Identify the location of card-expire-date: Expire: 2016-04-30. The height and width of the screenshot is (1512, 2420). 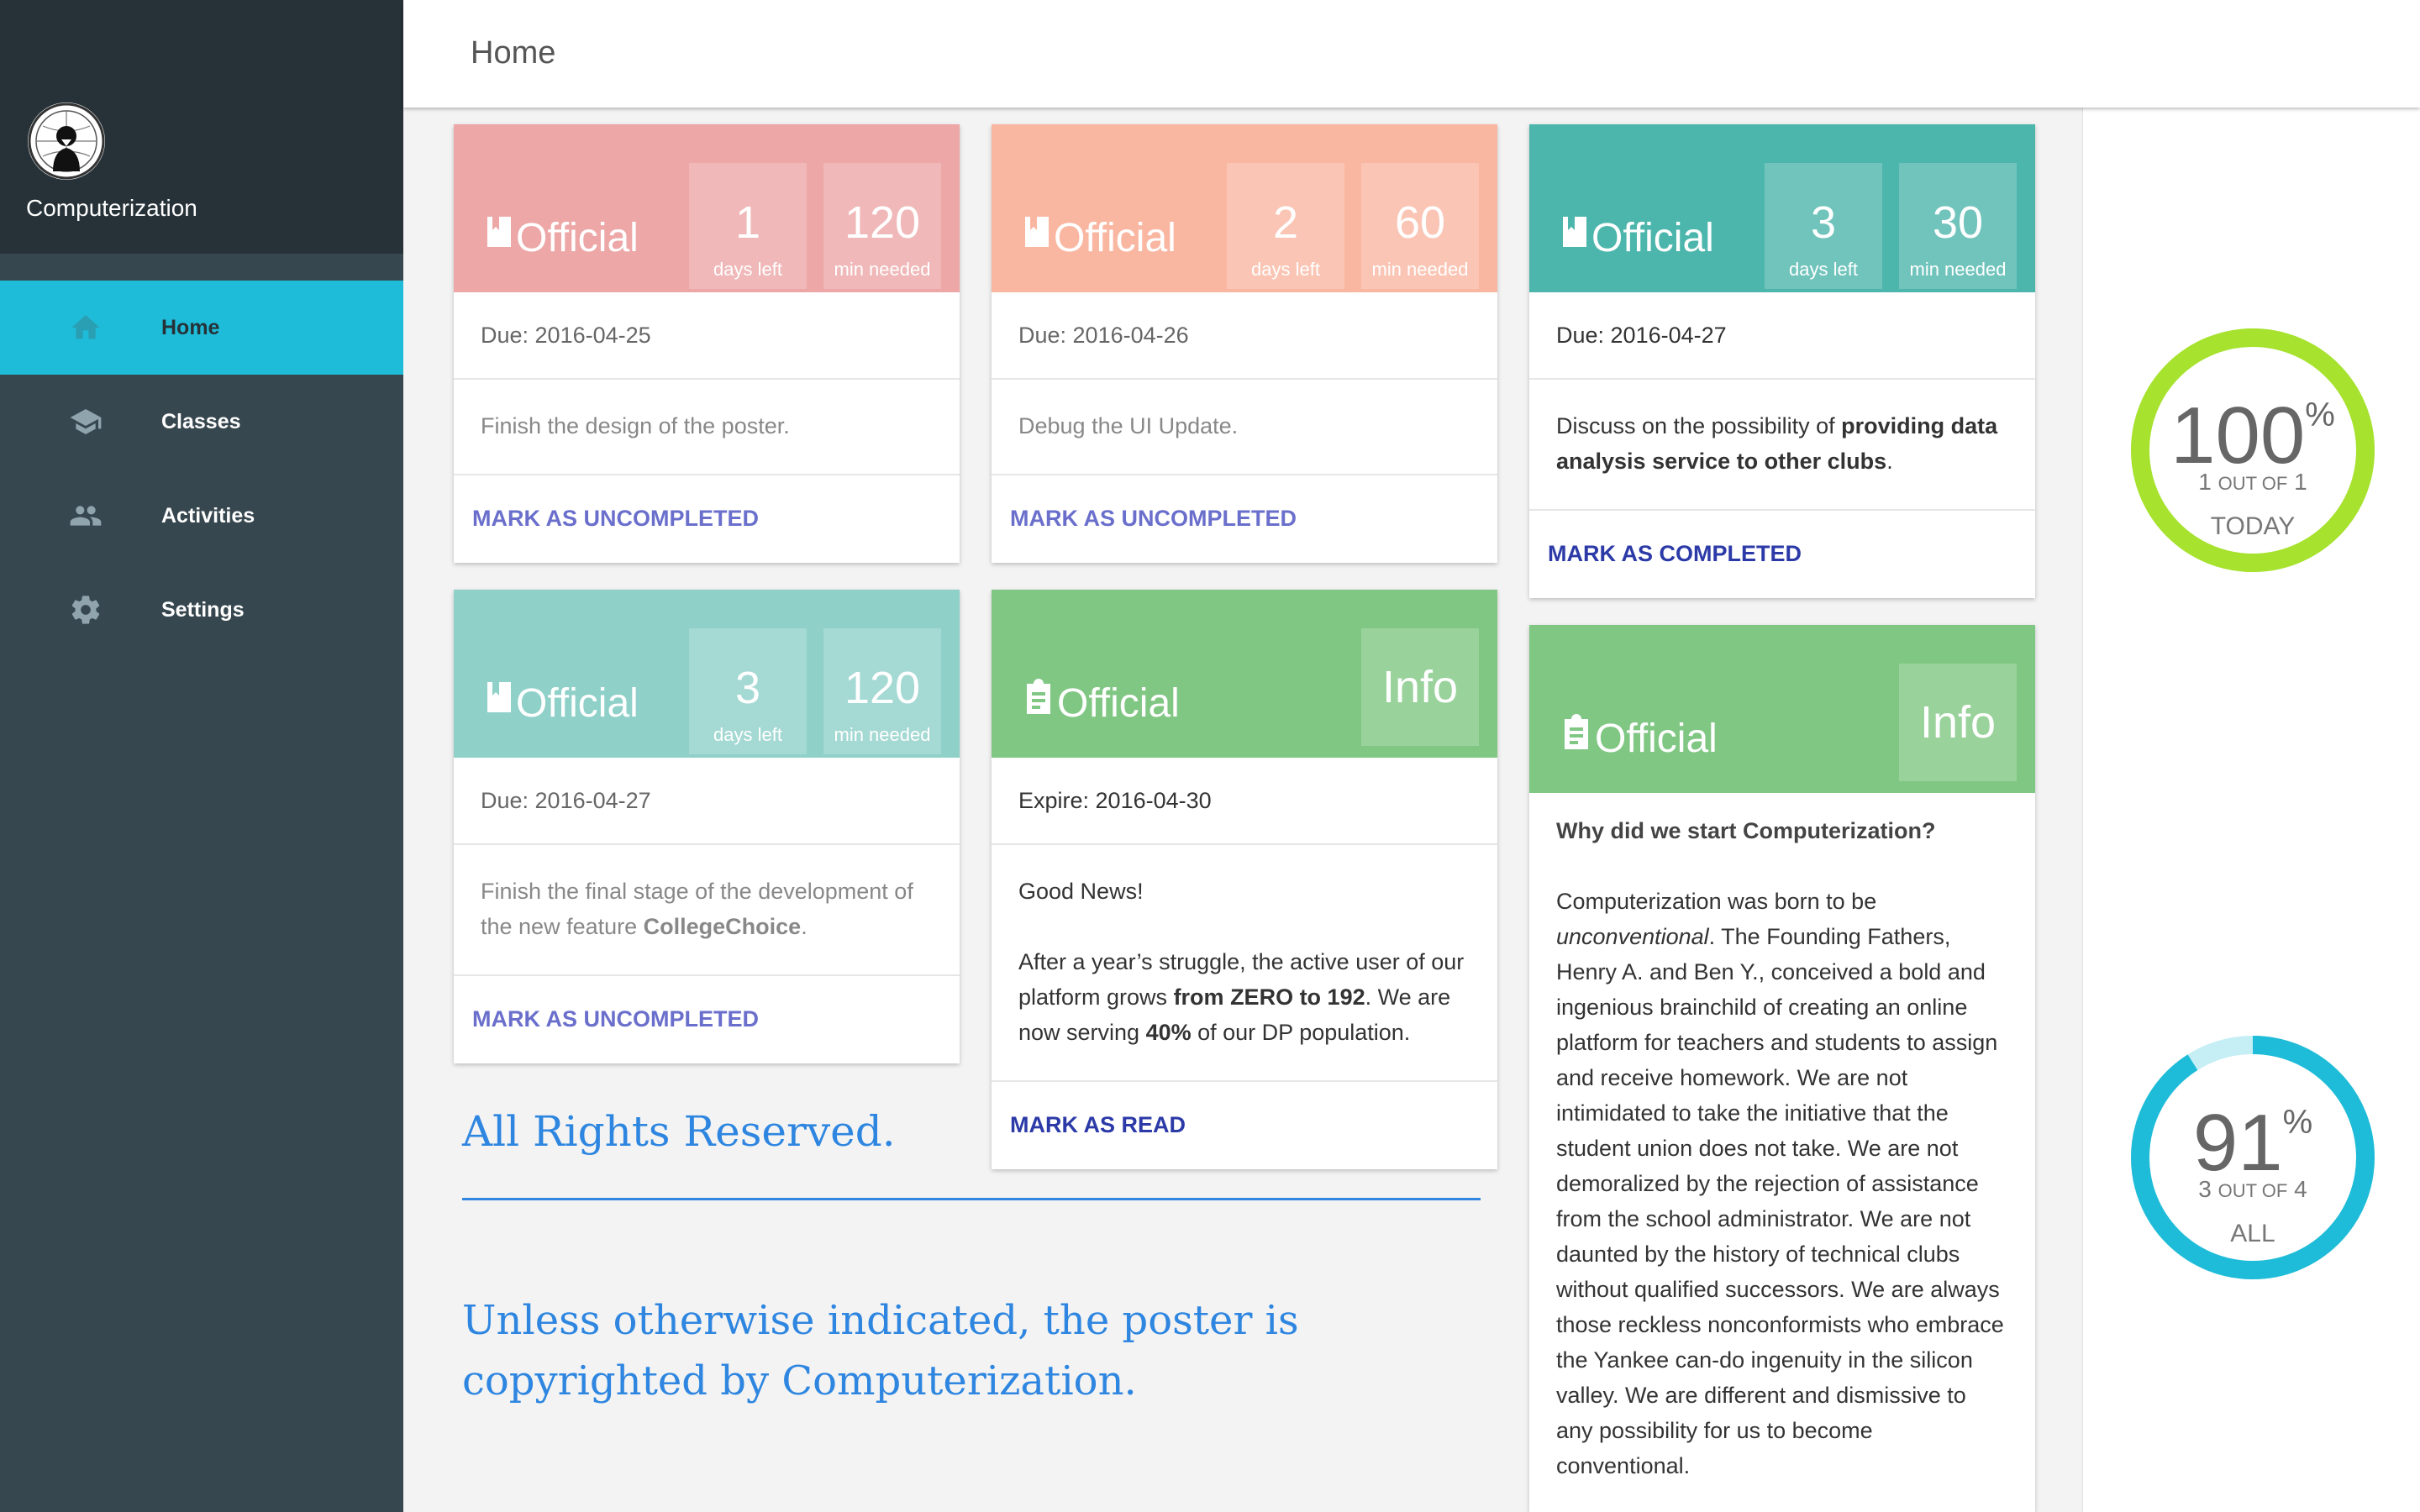
(1244, 801).